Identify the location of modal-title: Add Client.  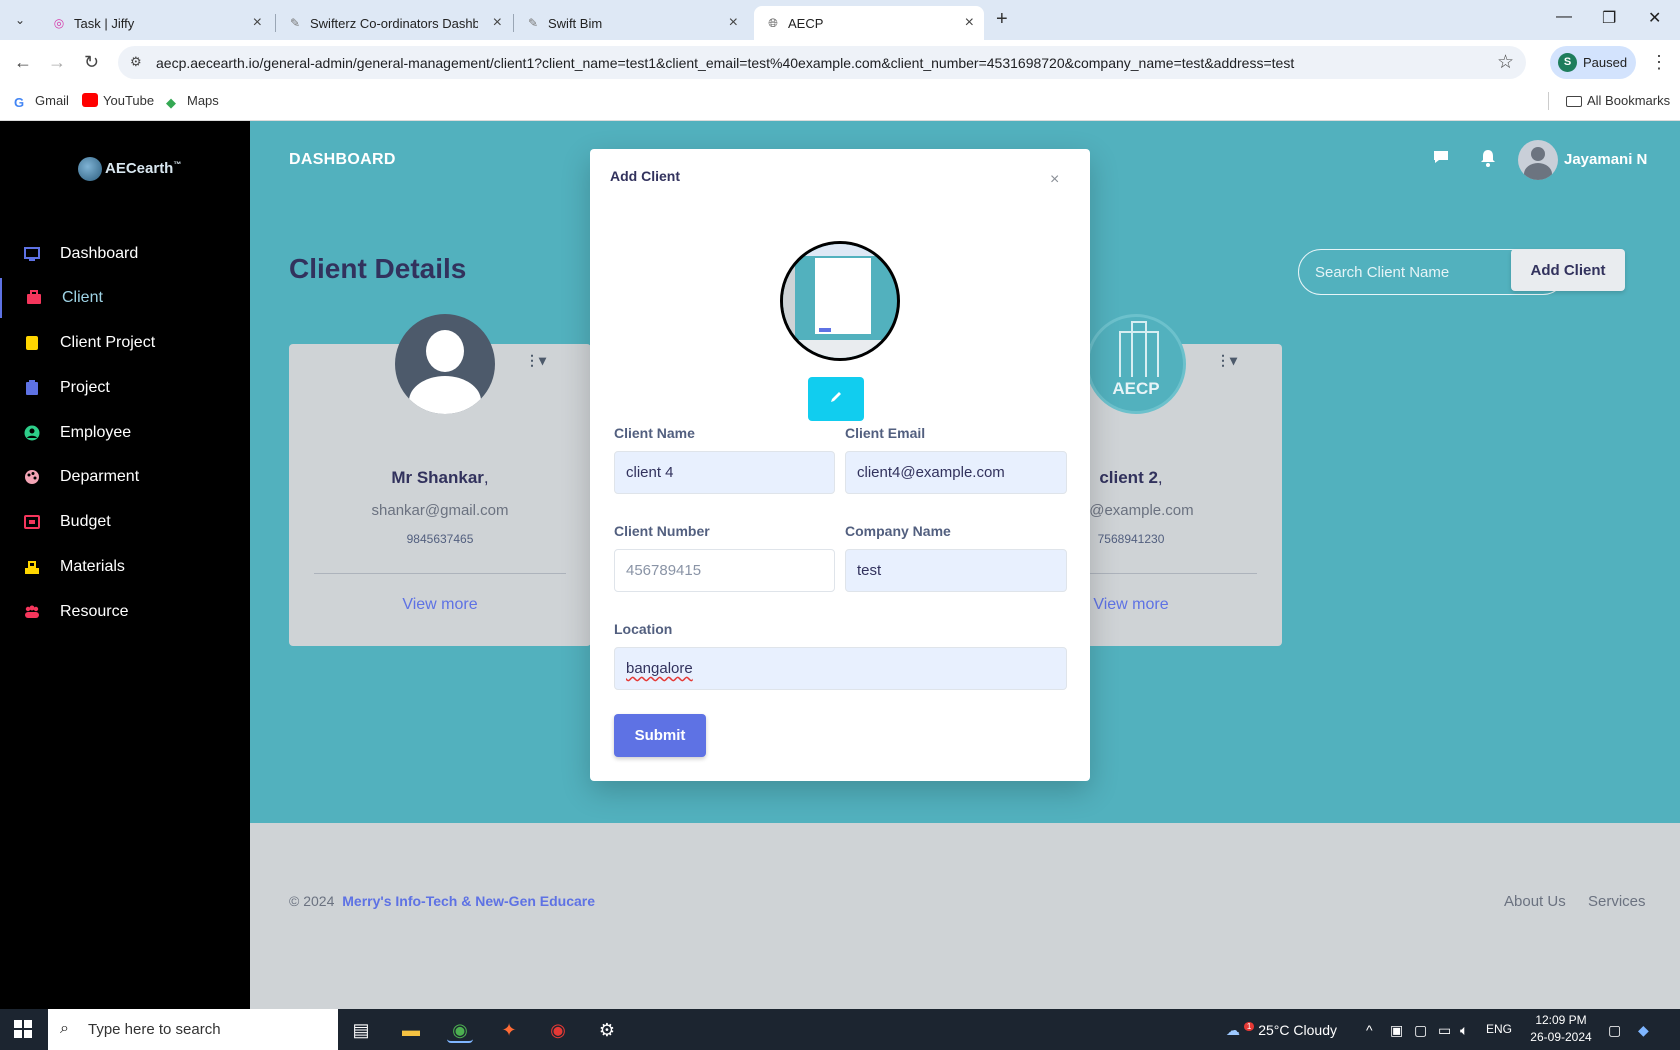
(645, 176).